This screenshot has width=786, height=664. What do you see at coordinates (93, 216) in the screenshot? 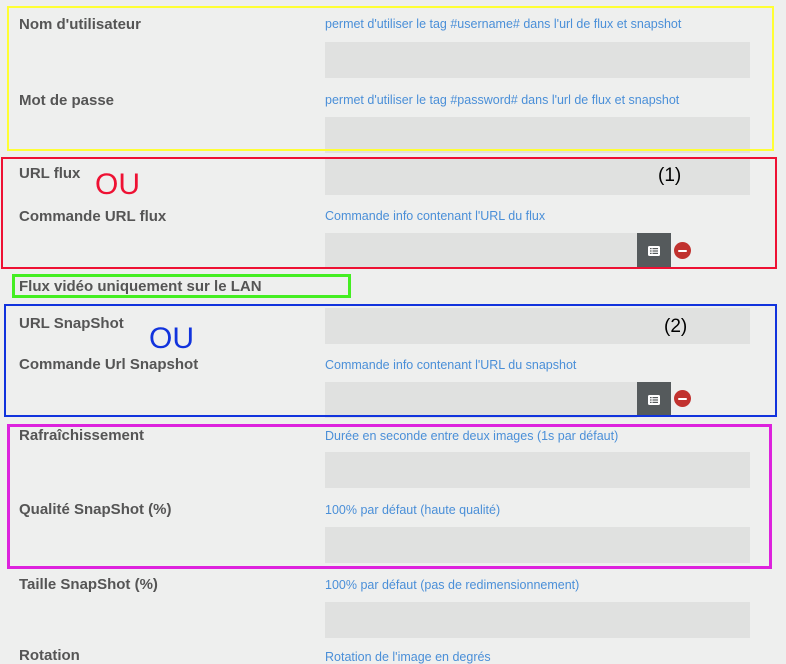
I see `cmd-url-flux-label: Commande URL flux` at bounding box center [93, 216].